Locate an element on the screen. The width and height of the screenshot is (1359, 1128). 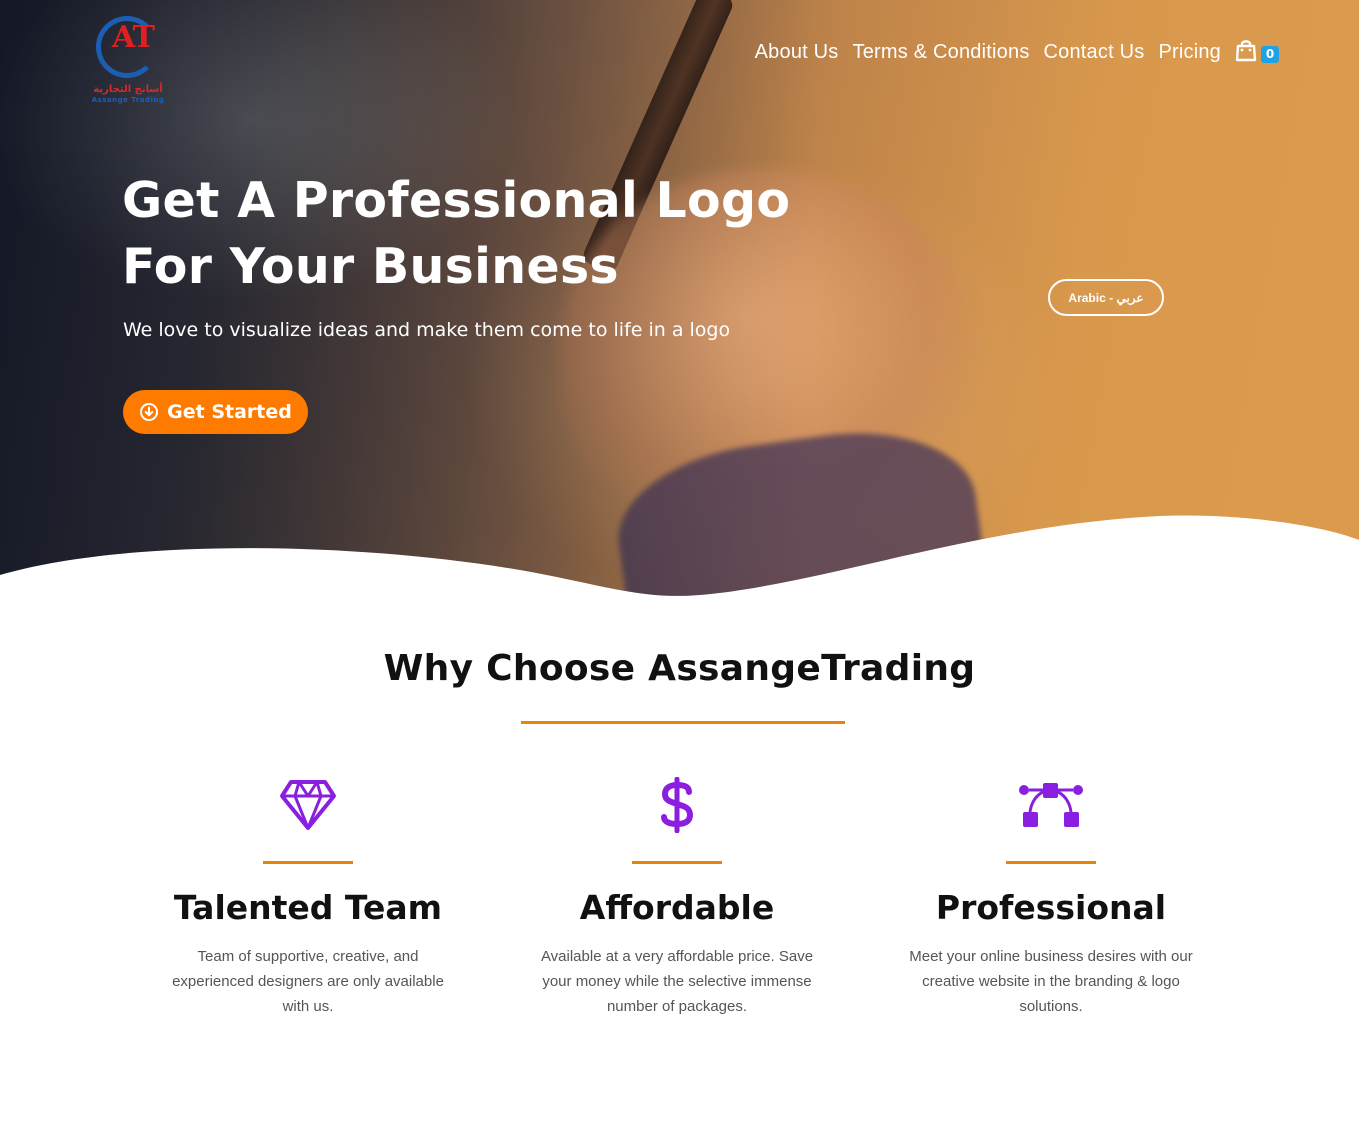
nav-about-us: About Us is located at coordinates (797, 52).